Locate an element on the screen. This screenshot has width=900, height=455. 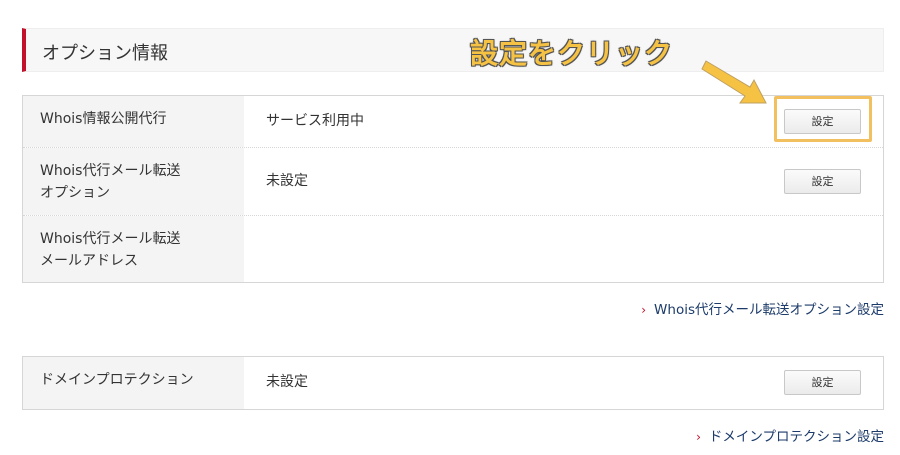
status-text: サービス利用中 is located at coordinates (315, 121).